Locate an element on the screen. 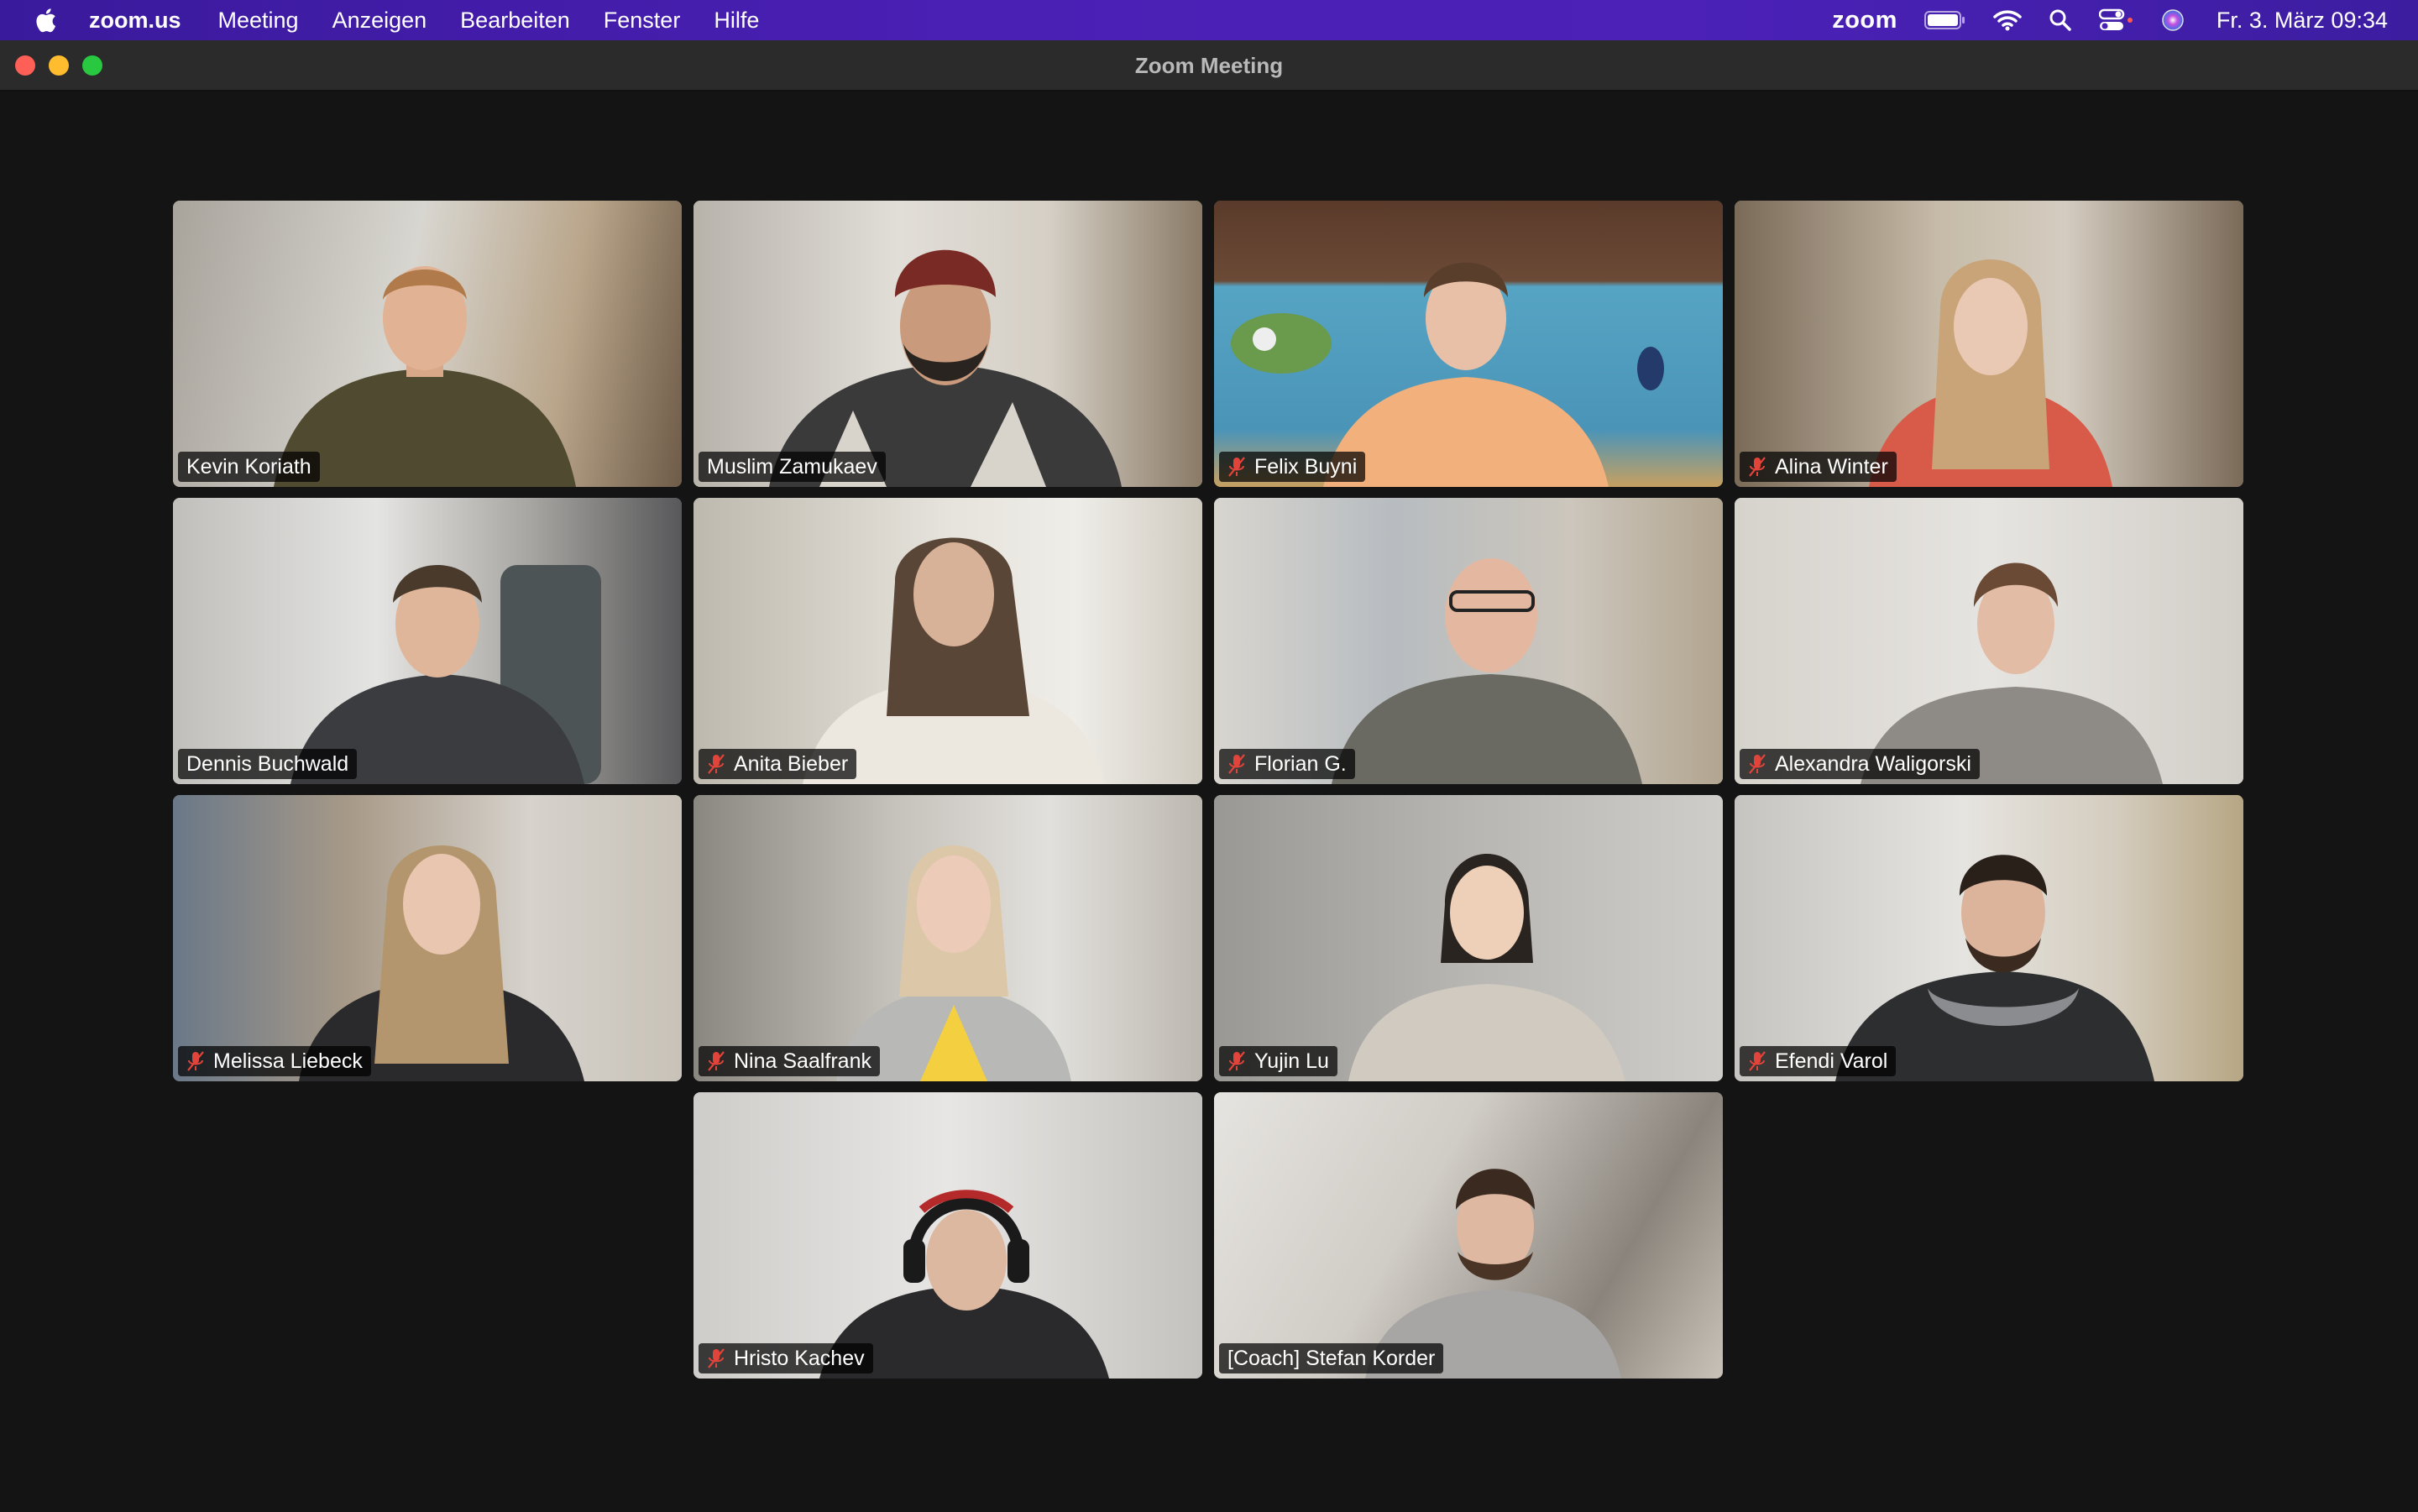 This screenshot has height=1512, width=2418. video-tile-anita-bieber: Anita Bieber is located at coordinates (947, 641).